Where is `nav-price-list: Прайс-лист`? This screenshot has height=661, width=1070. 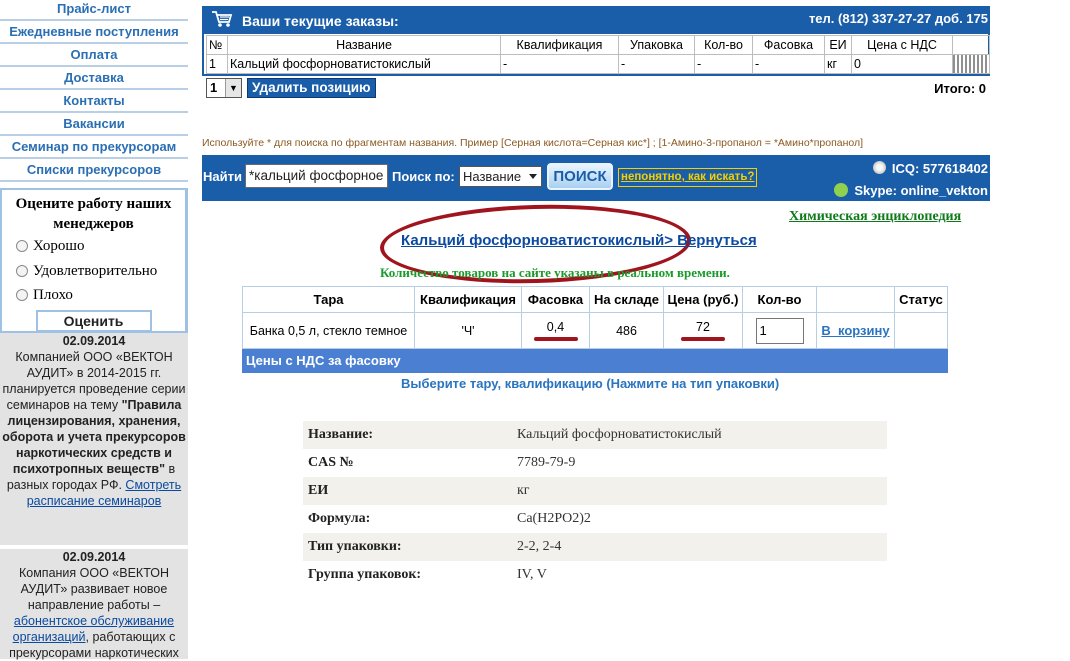 nav-price-list: Прайс-лист is located at coordinates (94, 10).